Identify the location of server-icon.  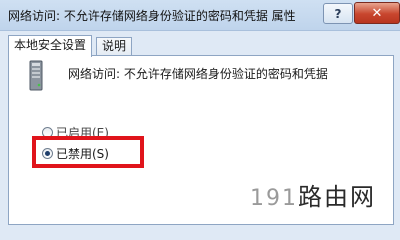
(36, 75).